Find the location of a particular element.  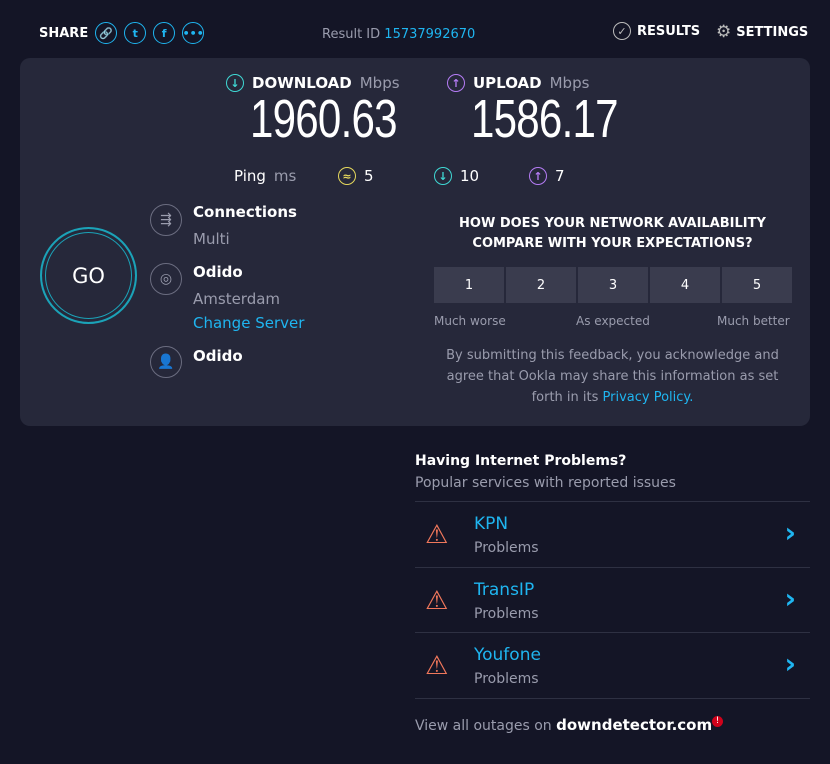

result-id: Result ID 15737992670 is located at coordinates (398, 34).